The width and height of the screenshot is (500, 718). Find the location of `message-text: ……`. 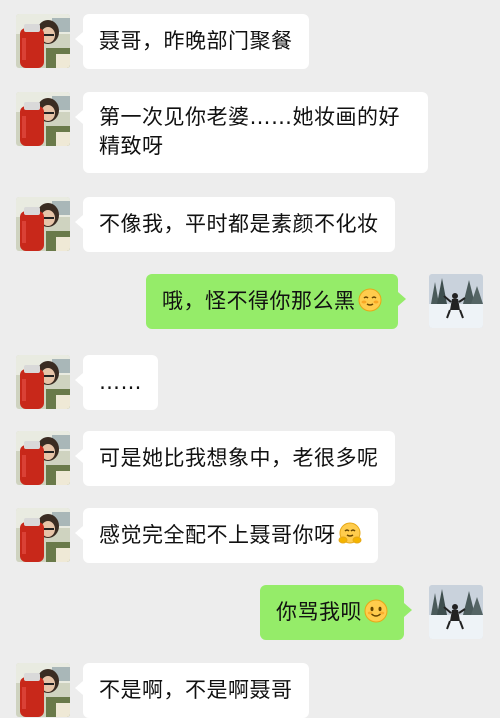

message-text: …… is located at coordinates (120, 382).